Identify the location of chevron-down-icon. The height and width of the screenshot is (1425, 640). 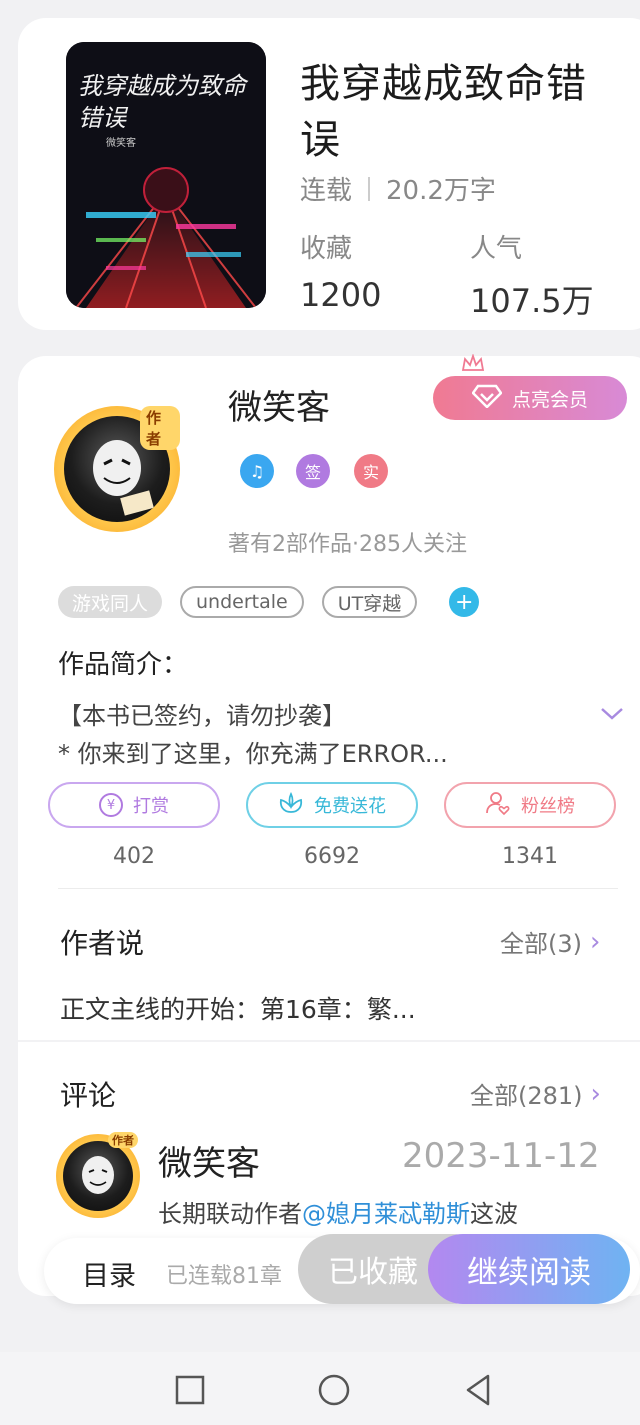
(612, 714).